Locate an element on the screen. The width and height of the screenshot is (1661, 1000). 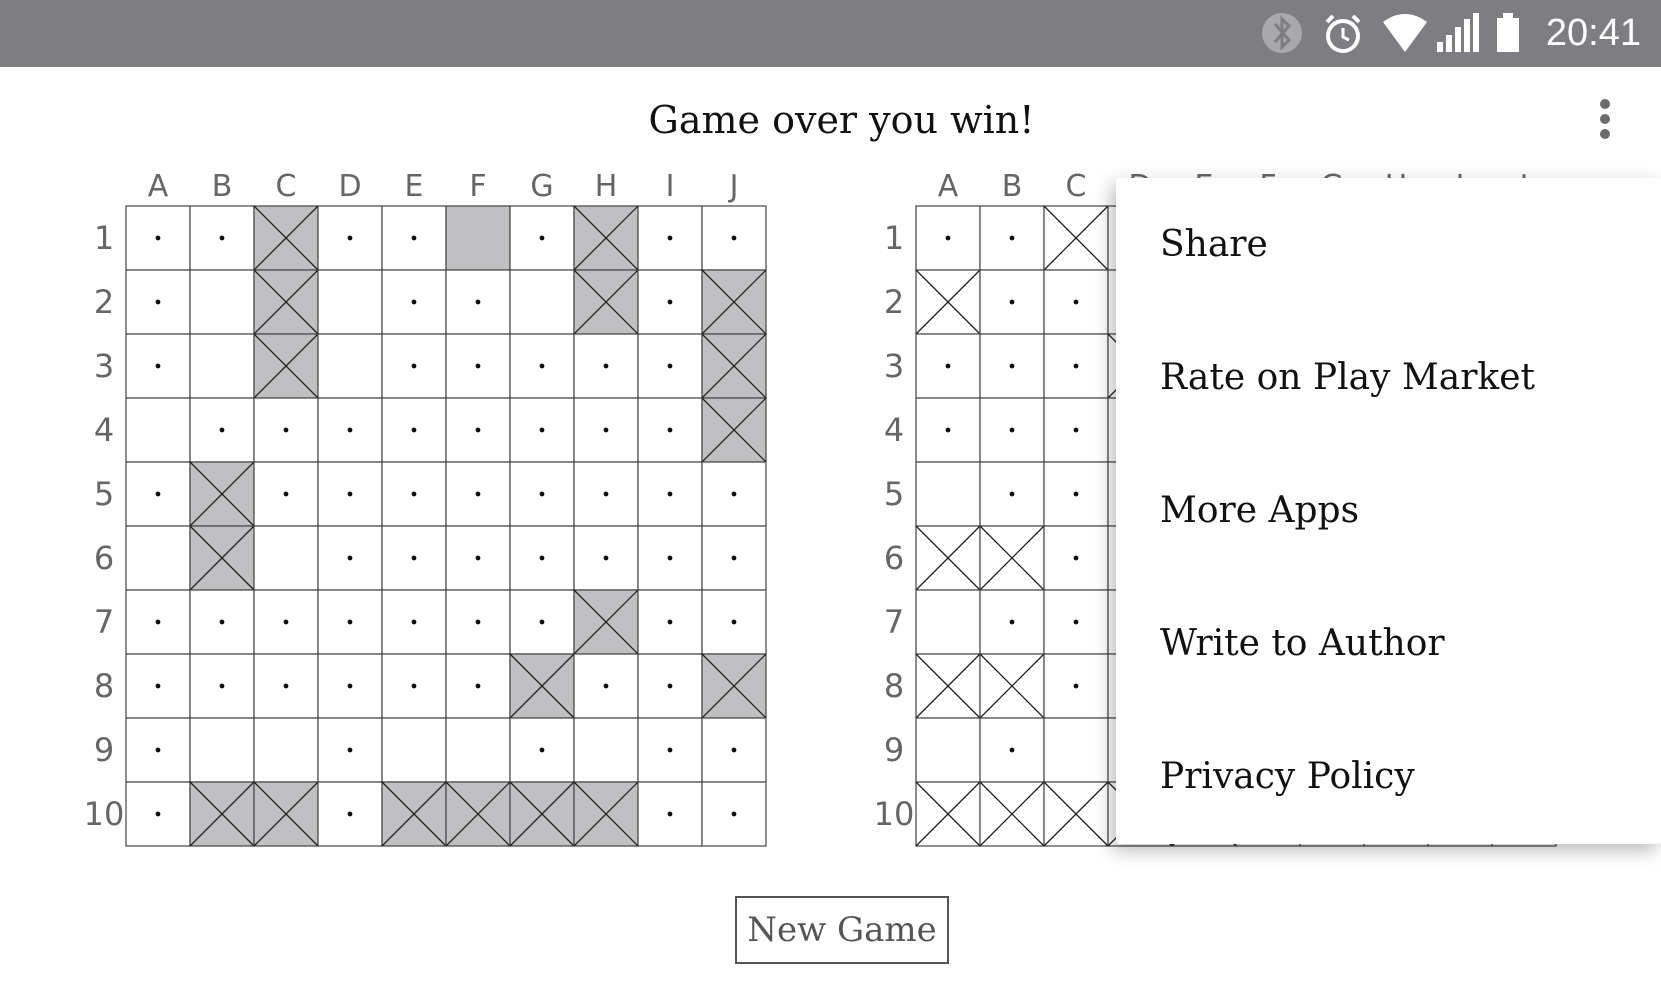
menu-item-write-author: Write to Author is located at coordinates (1388, 643).